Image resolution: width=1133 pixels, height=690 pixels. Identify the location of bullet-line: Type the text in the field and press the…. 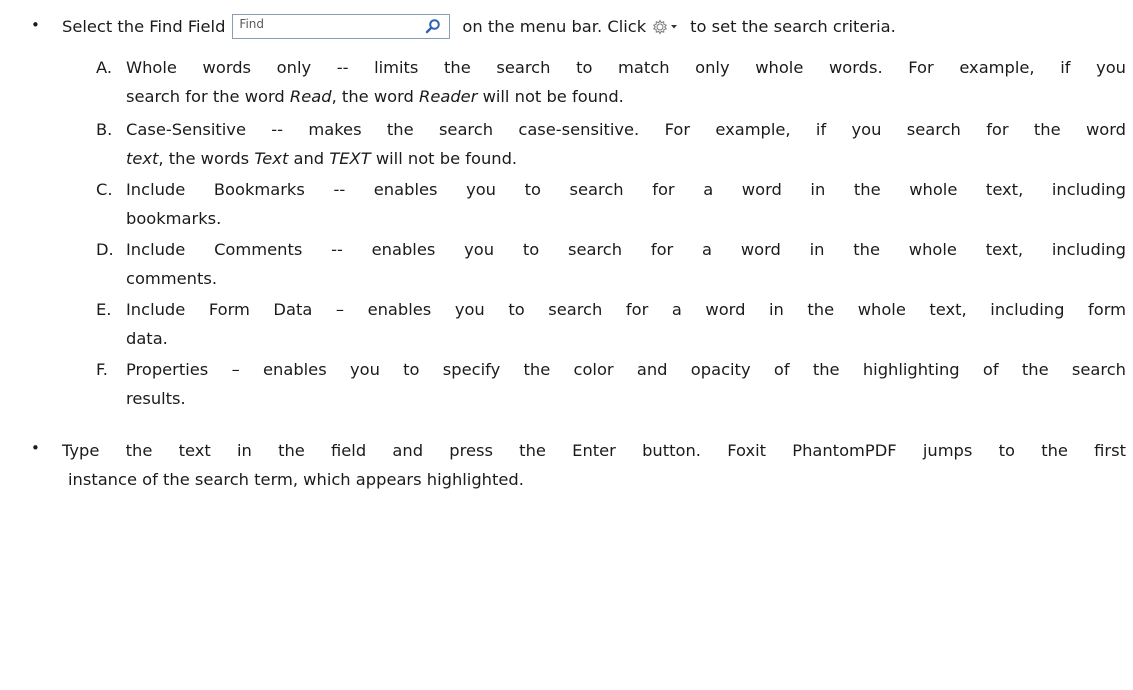
(594, 450).